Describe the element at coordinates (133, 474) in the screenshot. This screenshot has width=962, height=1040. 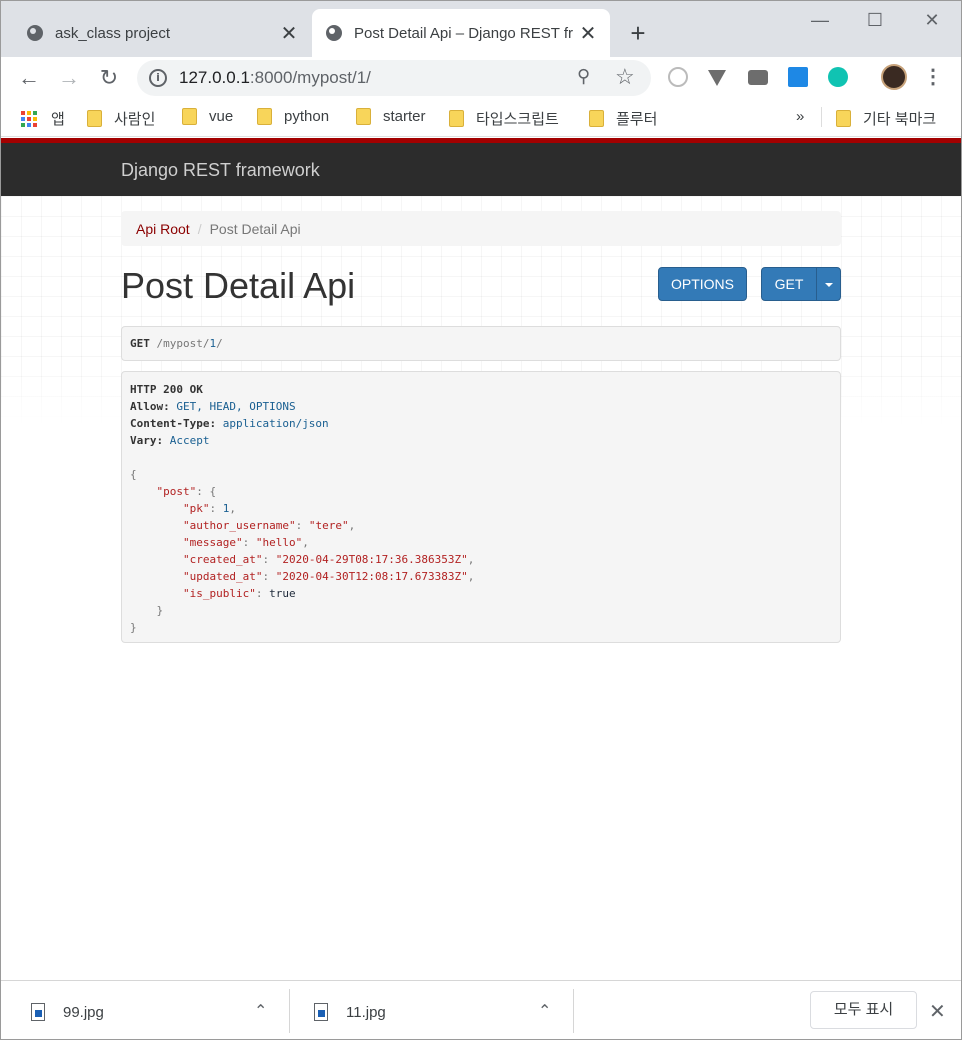
I see `json-brace: {` at that location.